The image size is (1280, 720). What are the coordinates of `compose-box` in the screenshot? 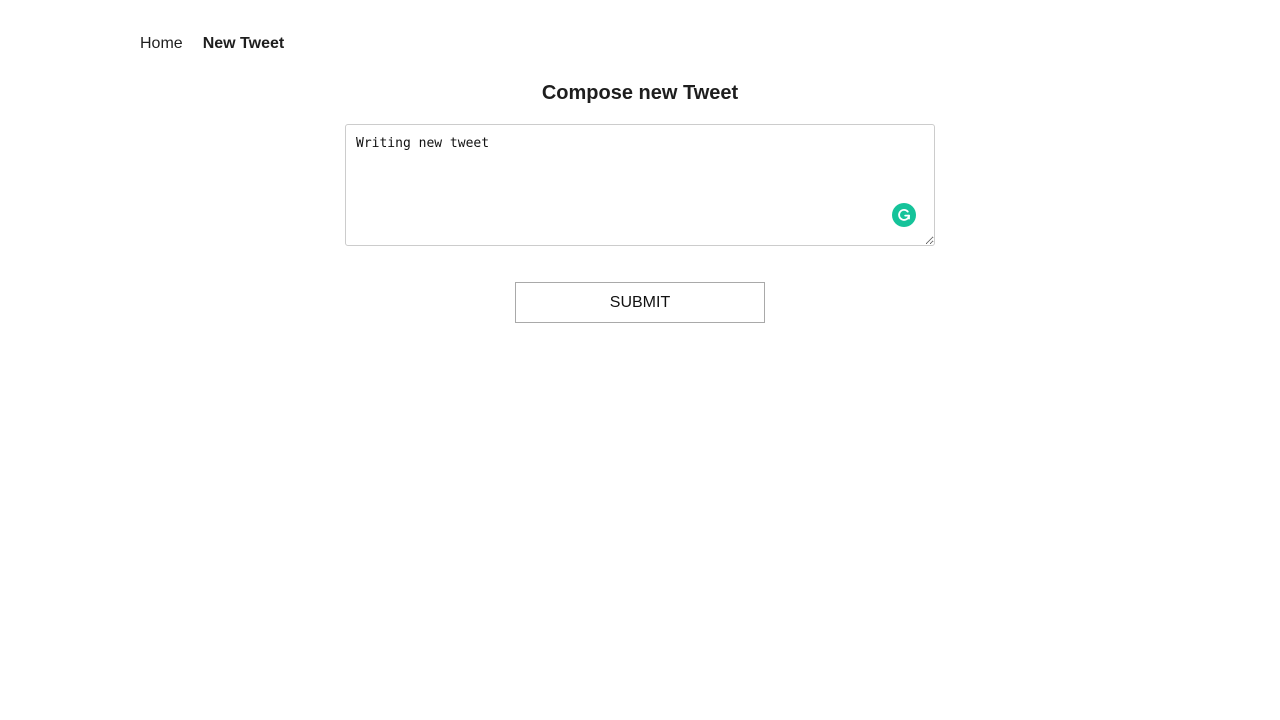 It's located at (640, 185).